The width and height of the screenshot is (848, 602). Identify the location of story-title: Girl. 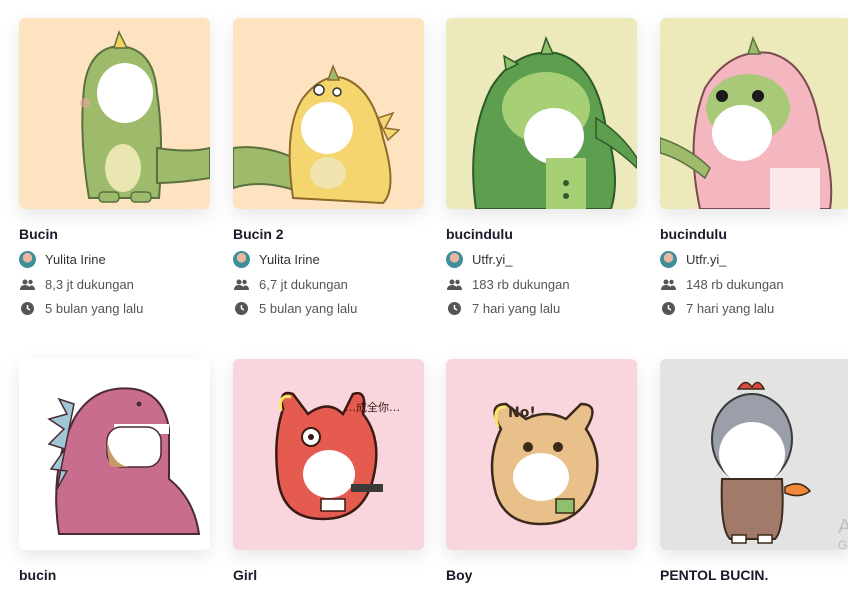
(328, 575).